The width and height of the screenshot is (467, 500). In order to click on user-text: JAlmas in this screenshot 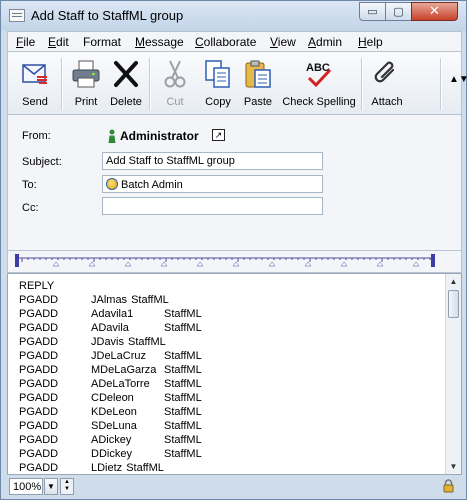, I will do `click(109, 300)`.